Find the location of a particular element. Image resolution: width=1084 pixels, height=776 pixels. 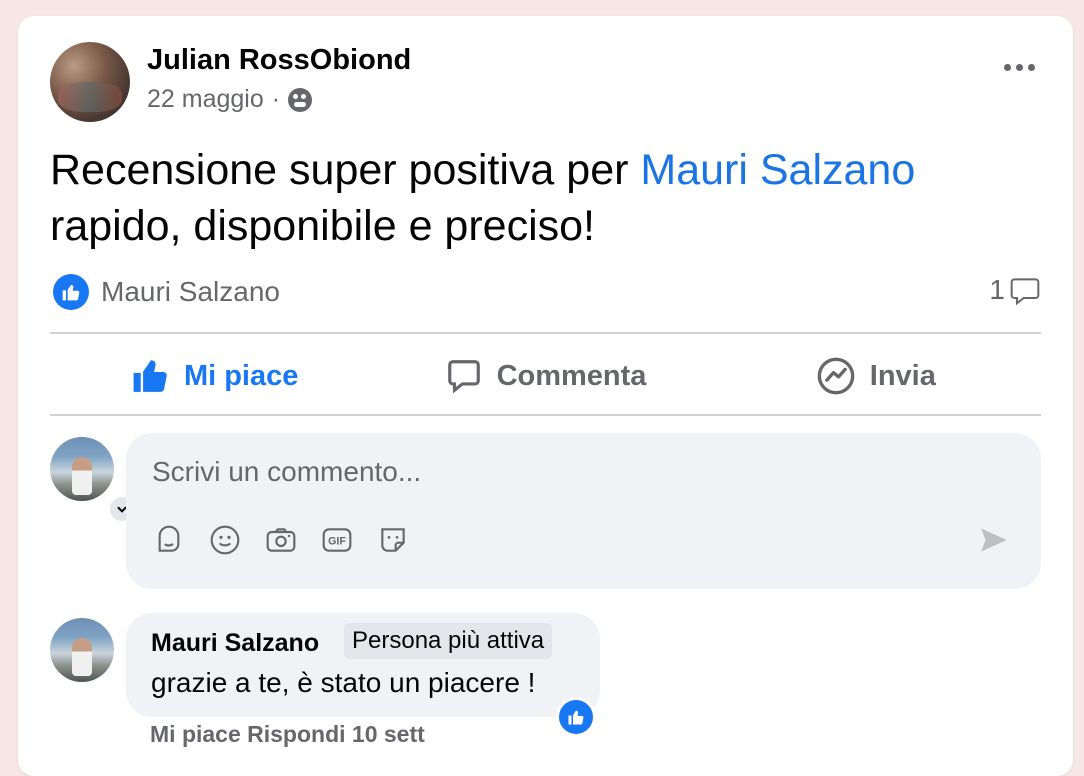

current-user-avatar is located at coordinates (82, 469).